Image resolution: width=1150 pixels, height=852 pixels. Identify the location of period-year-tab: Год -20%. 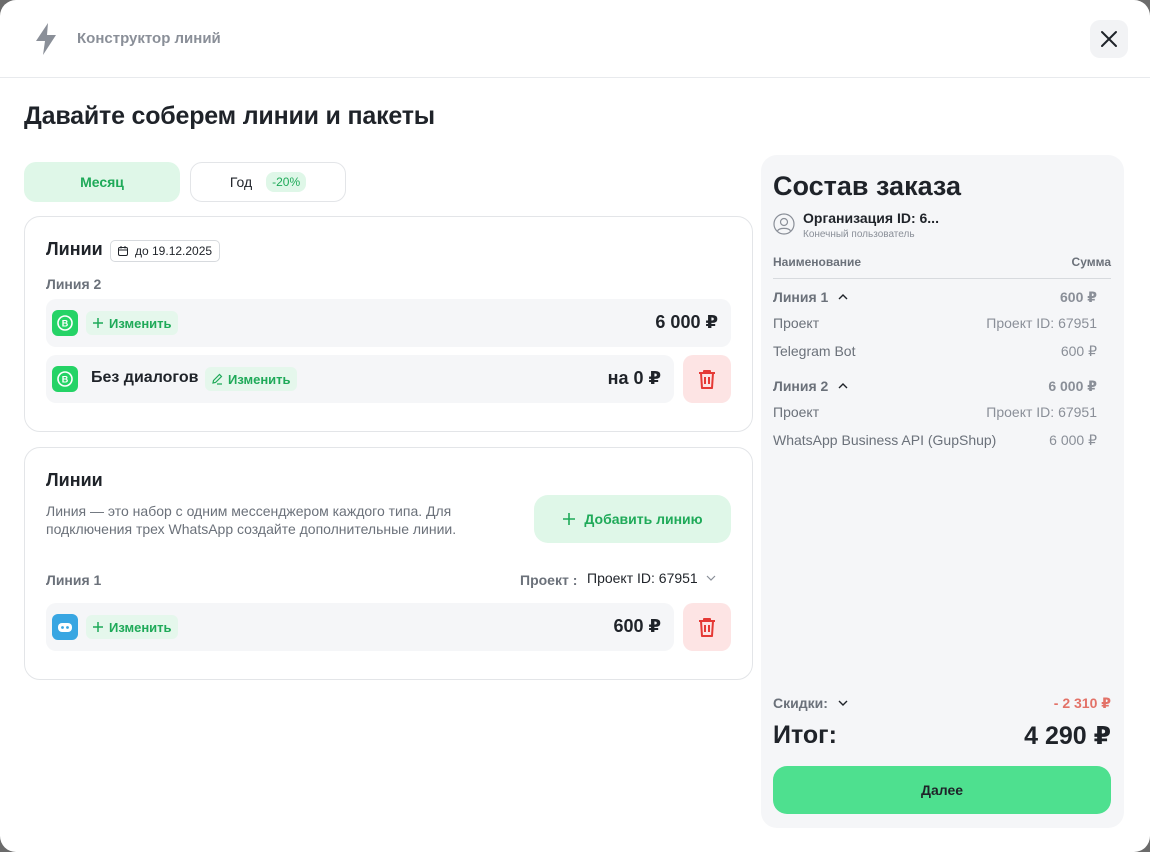
(268, 182).